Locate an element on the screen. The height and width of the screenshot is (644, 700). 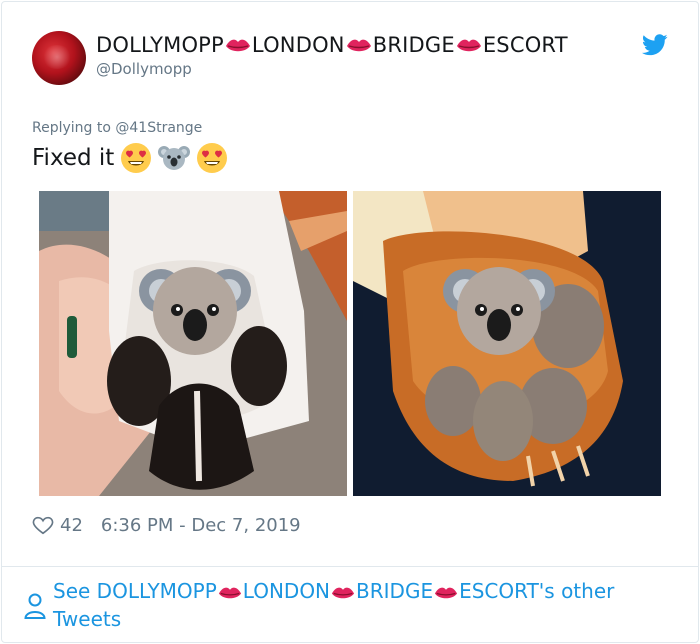
avatar is located at coordinates (59, 58).